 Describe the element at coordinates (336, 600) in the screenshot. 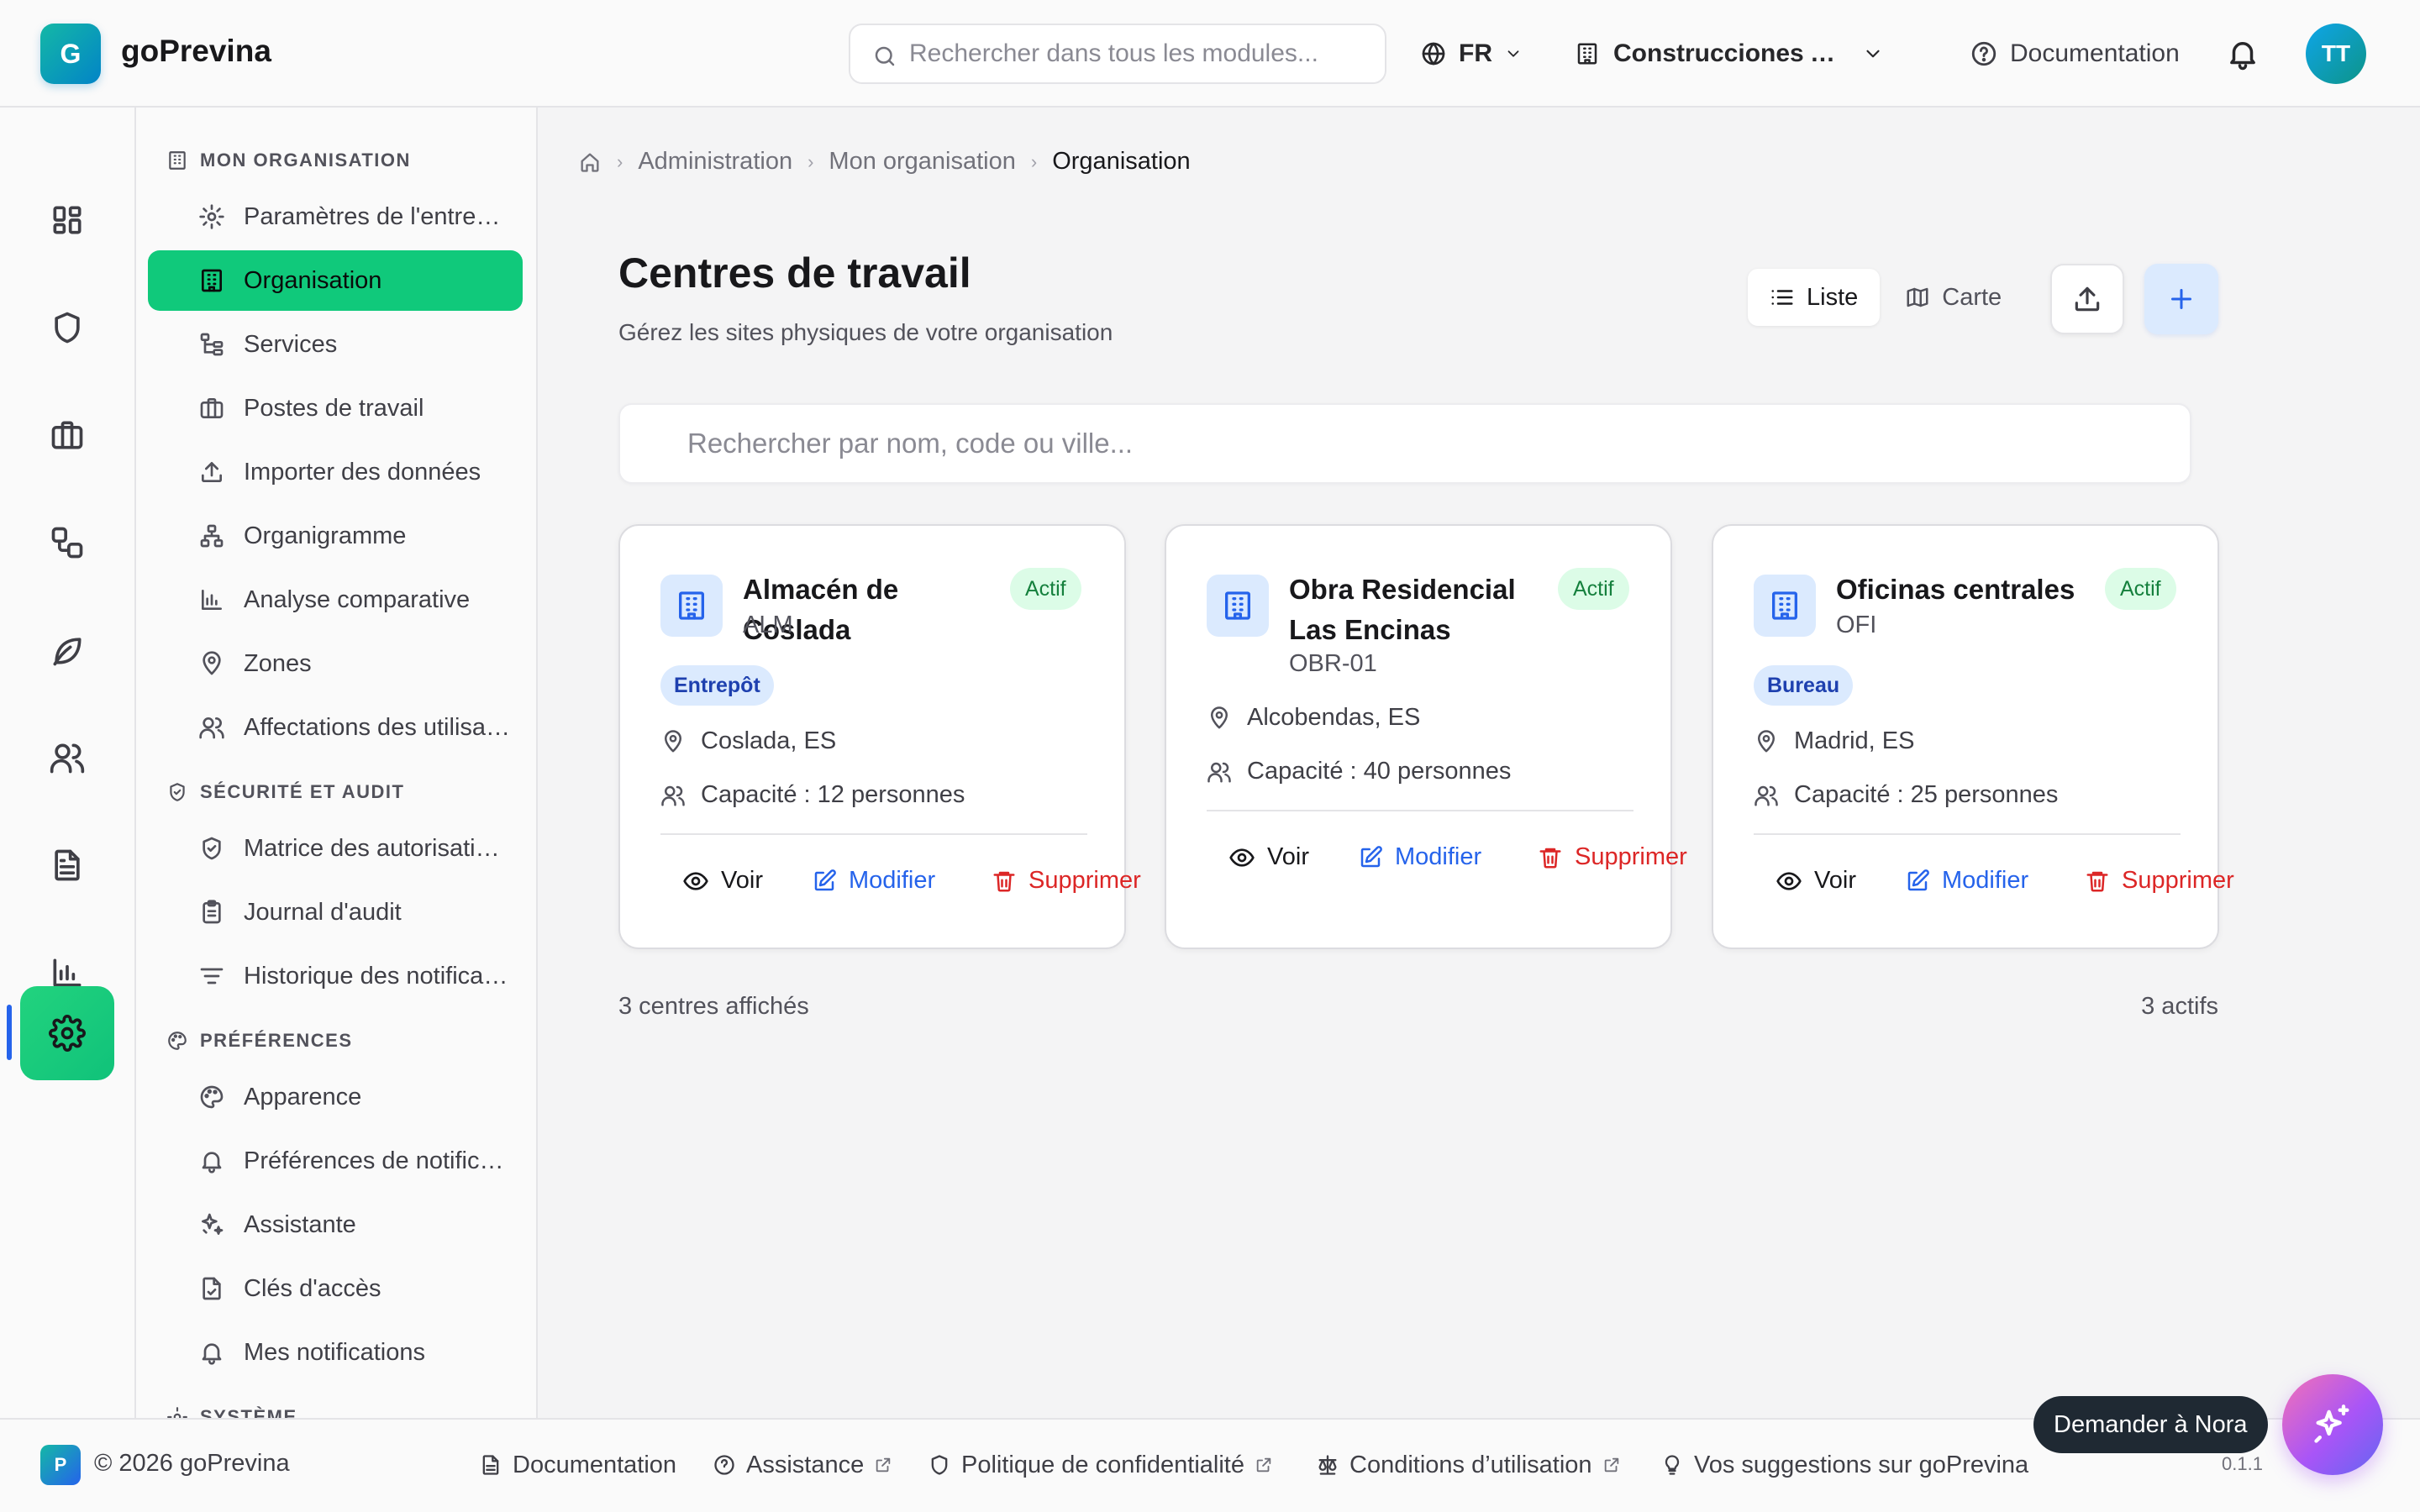

I see `nav-item-benchmark: Analyse comparative` at that location.